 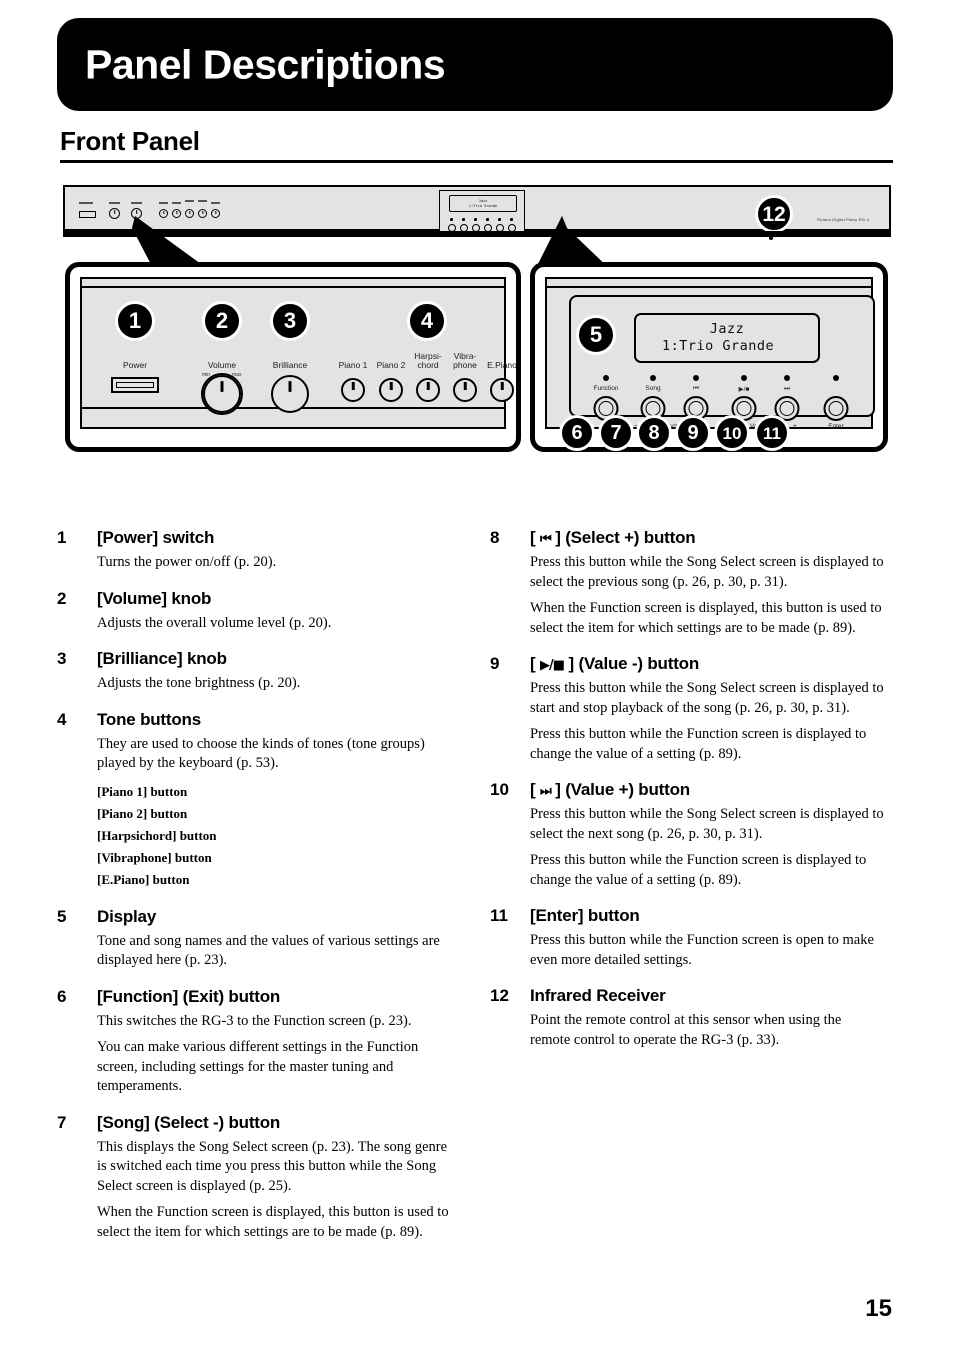 What do you see at coordinates (836, 426) in the screenshot?
I see `button-label-enter: Enter` at bounding box center [836, 426].